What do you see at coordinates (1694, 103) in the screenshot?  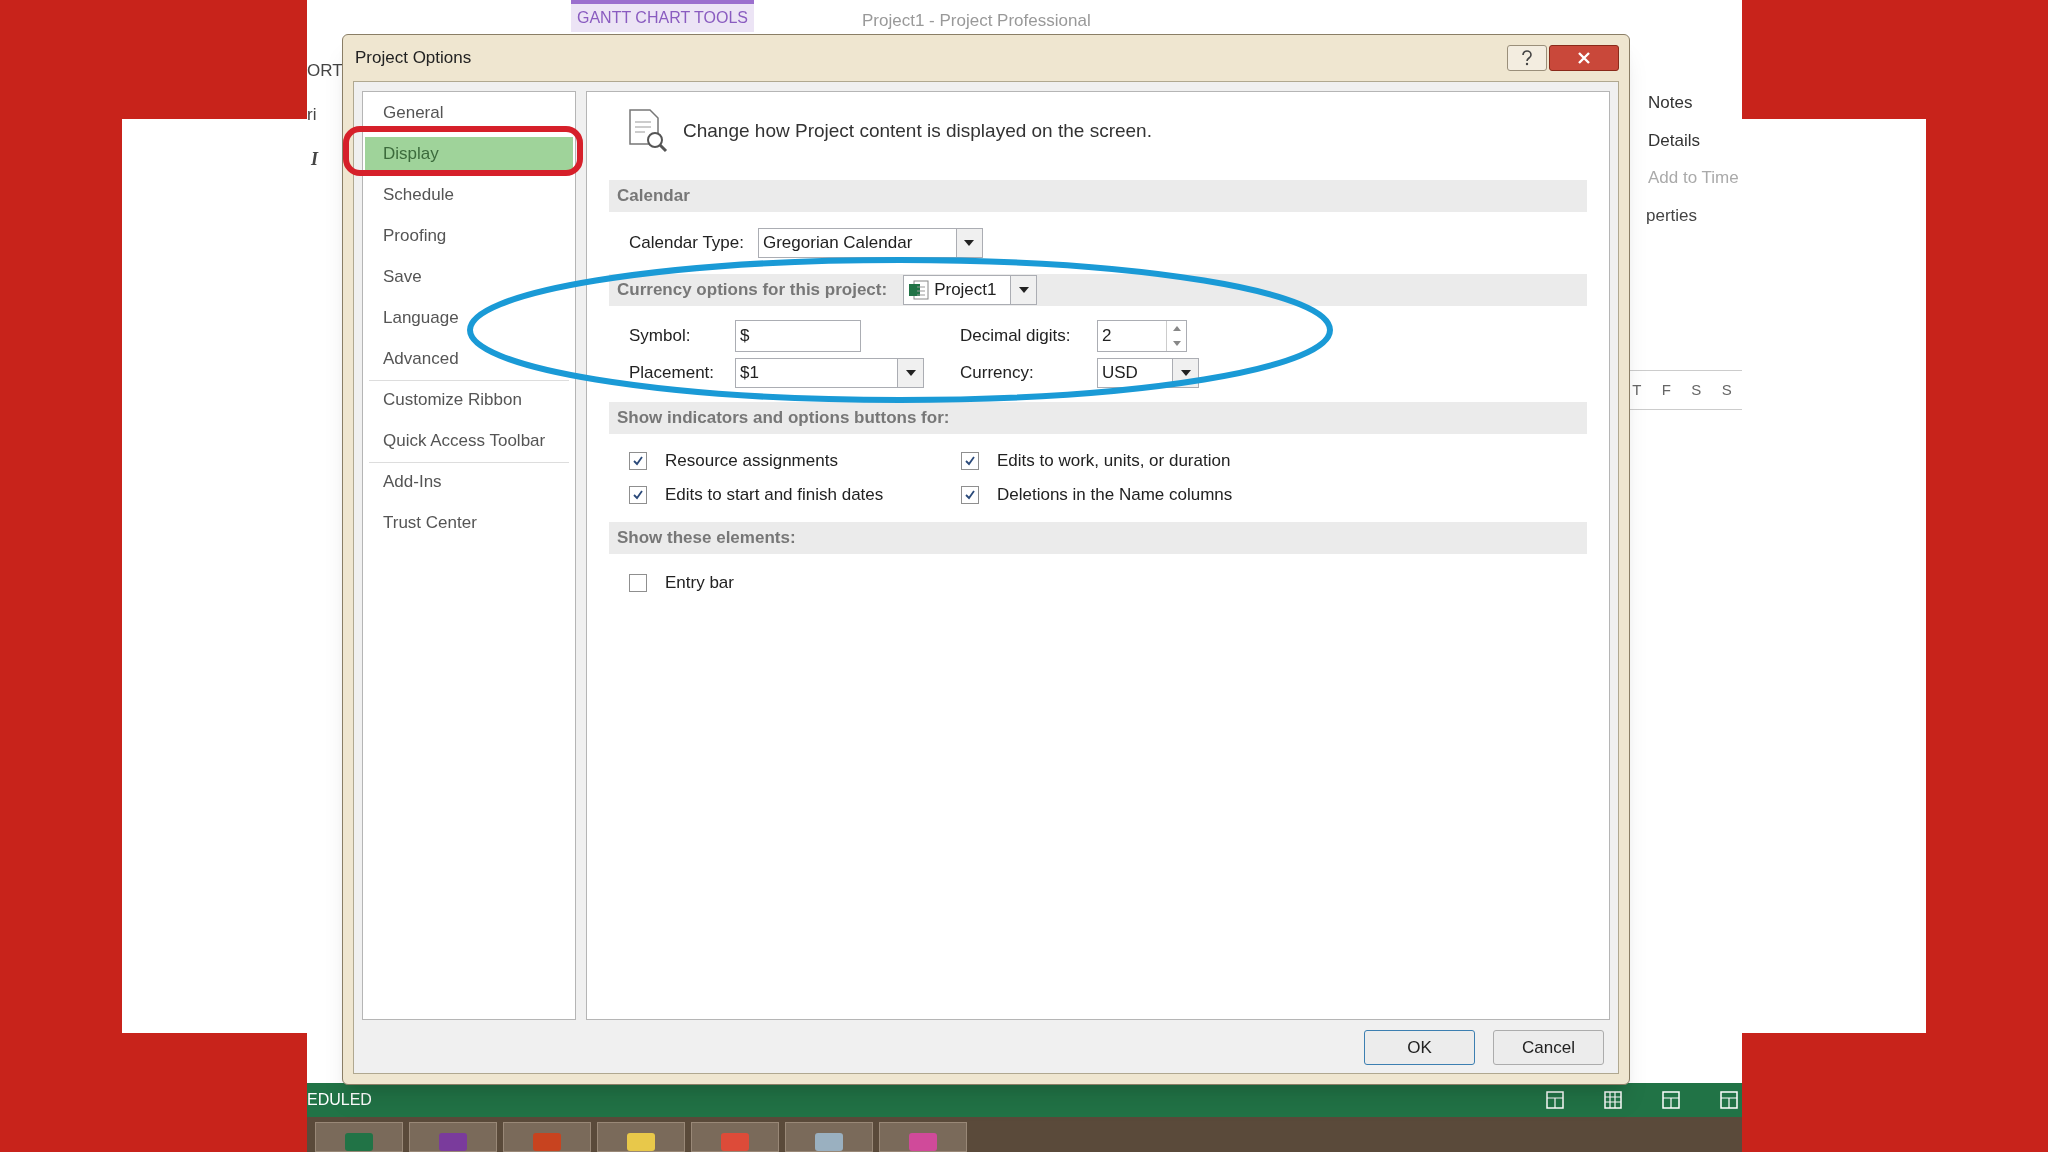 I see `ribbon-command: Notes` at bounding box center [1694, 103].